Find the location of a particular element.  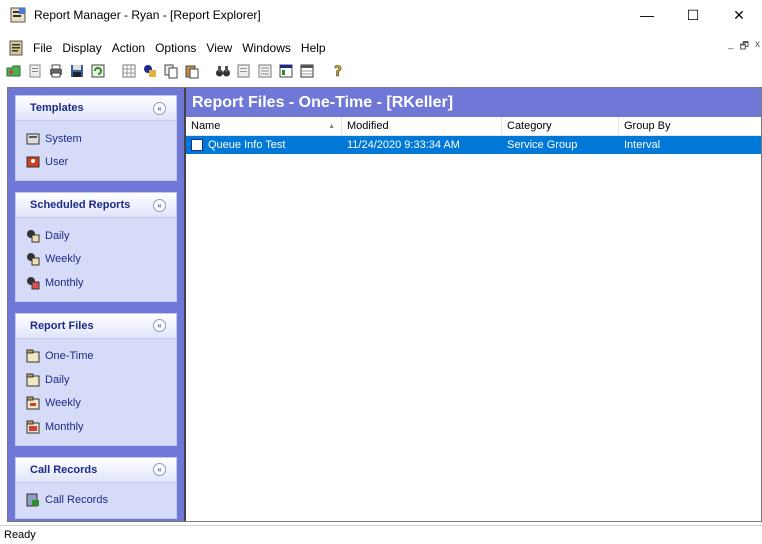

group-title: Report Files is located at coordinates (62, 325).